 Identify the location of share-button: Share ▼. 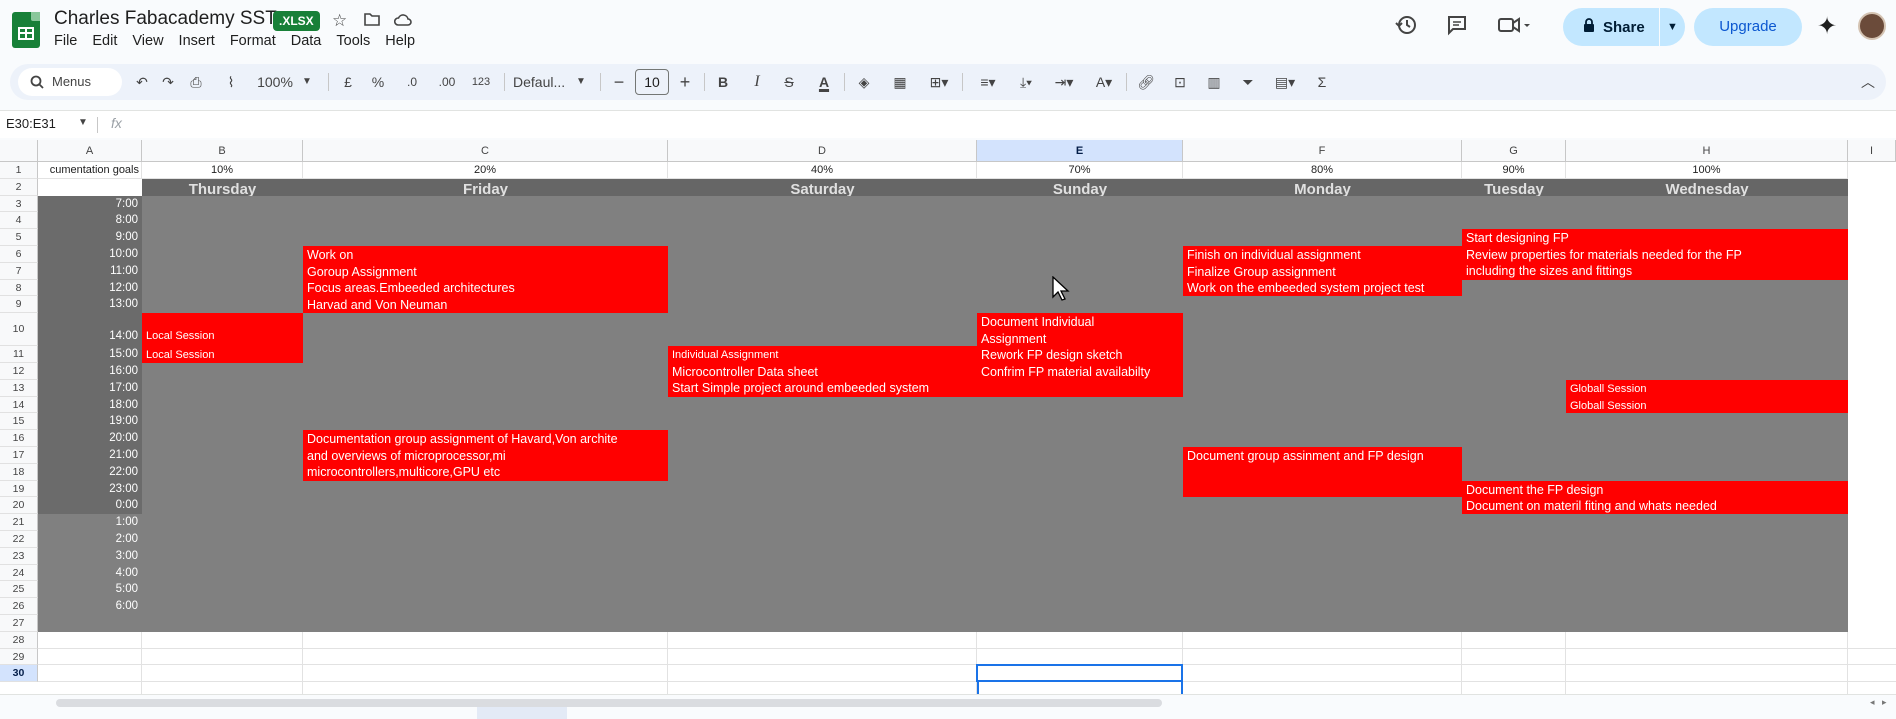
(1624, 27).